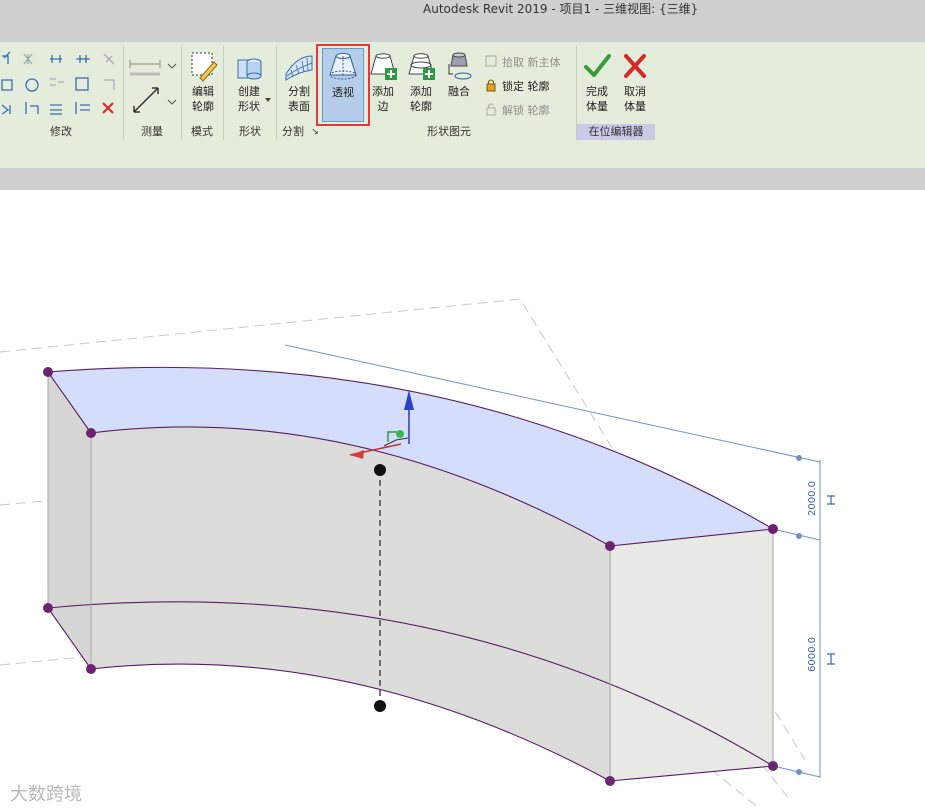  I want to click on close-icon, so click(635, 66).